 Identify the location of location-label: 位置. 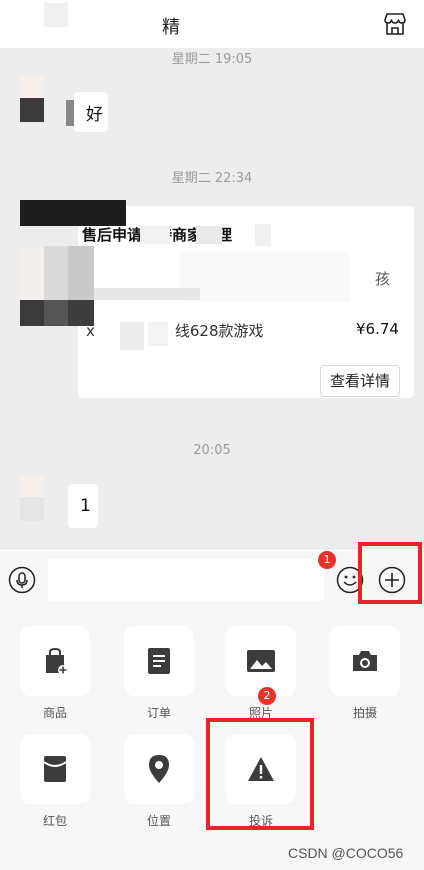
(158, 821).